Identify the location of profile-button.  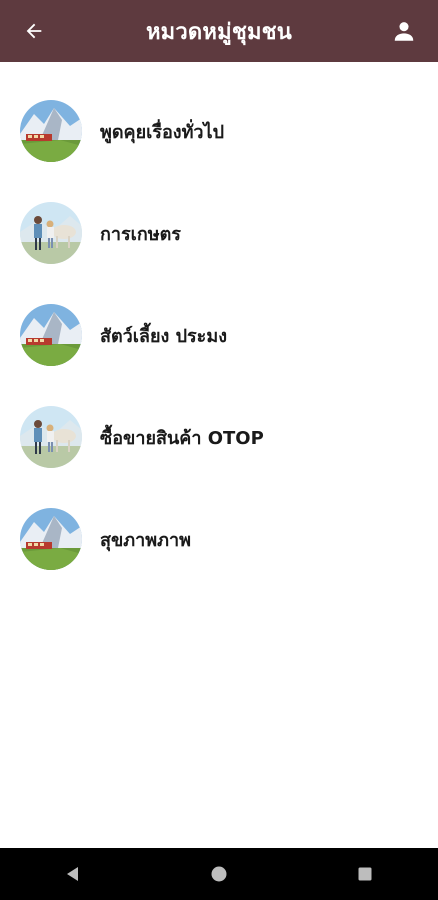
(404, 31).